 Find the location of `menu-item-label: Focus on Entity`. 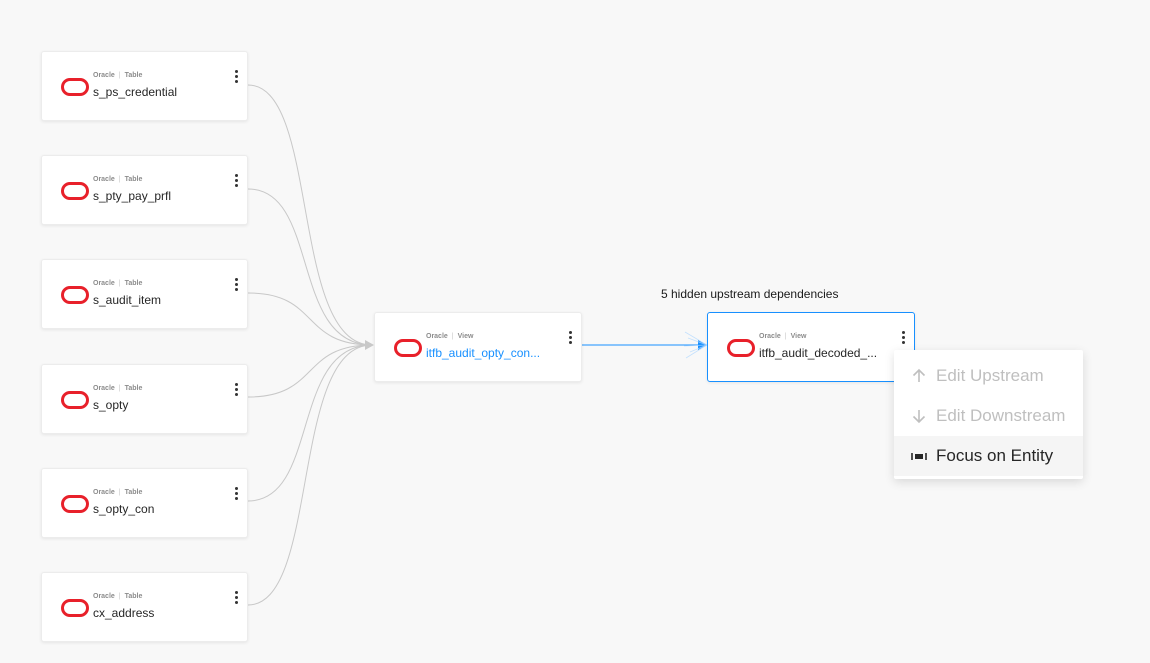

menu-item-label: Focus on Entity is located at coordinates (995, 455).